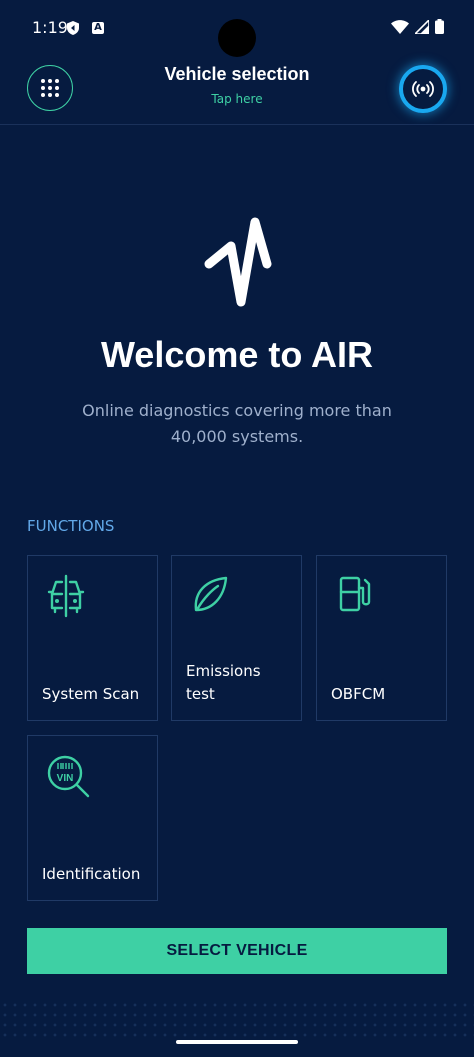  I want to click on connect-button, so click(423, 89).